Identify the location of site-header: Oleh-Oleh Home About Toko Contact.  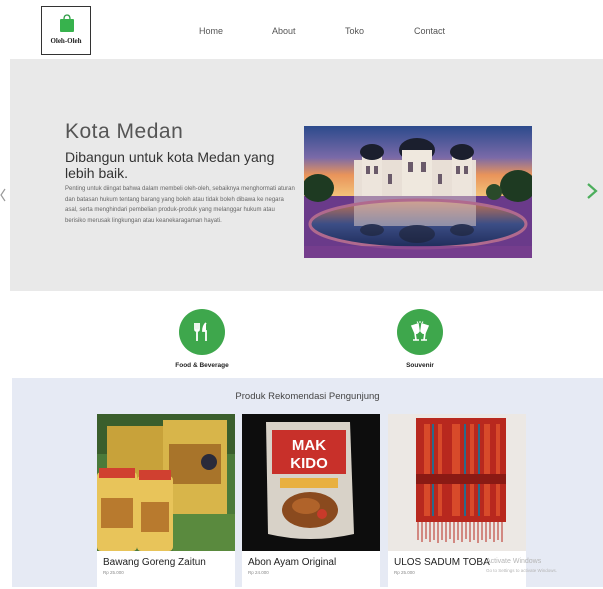
(301, 30).